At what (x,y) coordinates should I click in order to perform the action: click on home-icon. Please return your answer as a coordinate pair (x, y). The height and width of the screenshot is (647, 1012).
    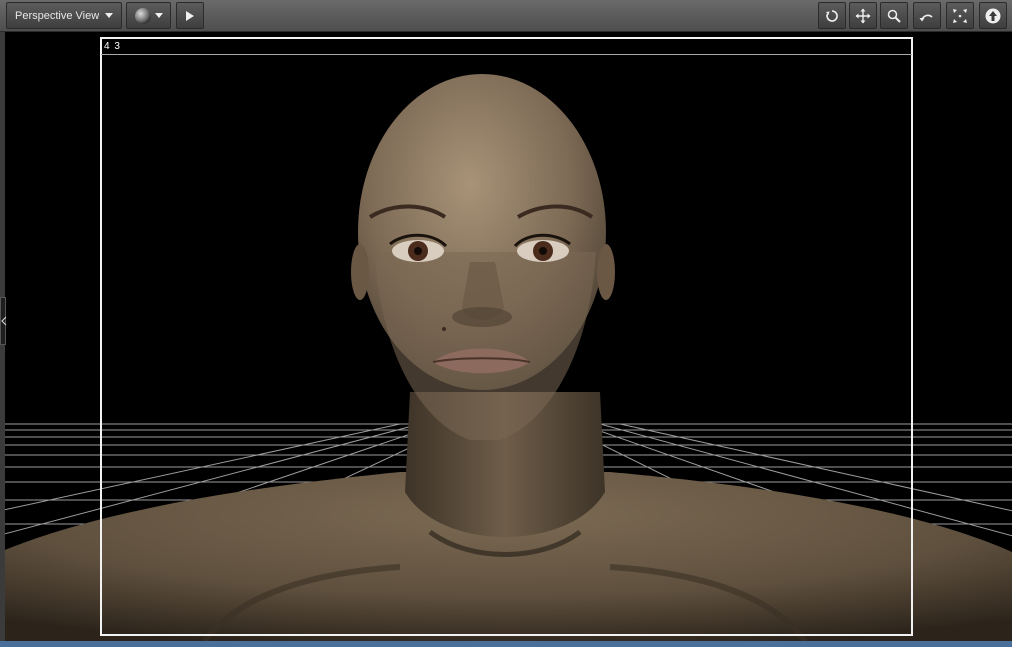
    Looking at the image, I should click on (993, 15).